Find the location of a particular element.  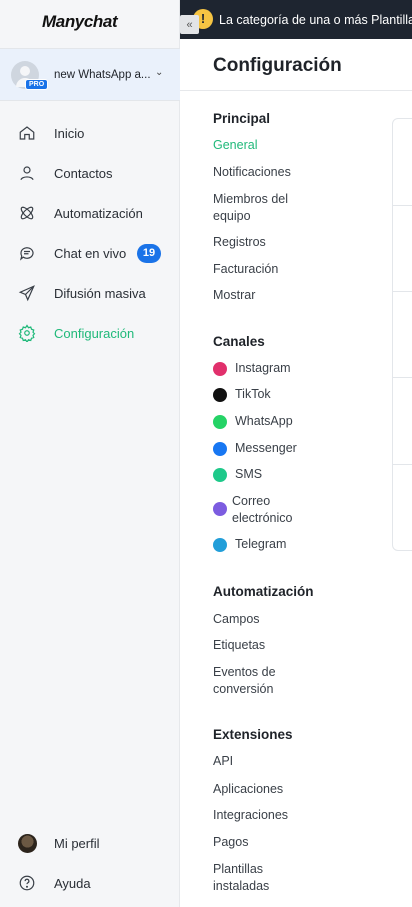

chevron-down-icon: ⌄ is located at coordinates (159, 72).